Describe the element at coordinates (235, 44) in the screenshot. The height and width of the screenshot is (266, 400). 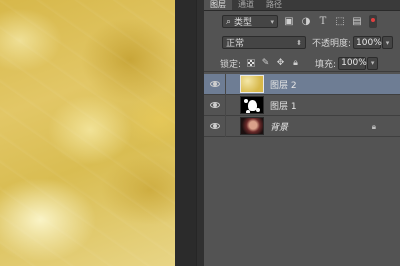
I see `blend-mode-value: 正常` at that location.